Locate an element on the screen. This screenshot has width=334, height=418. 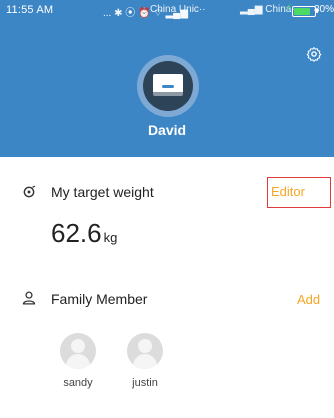
member-justin: justin is located at coordinates (145, 361).